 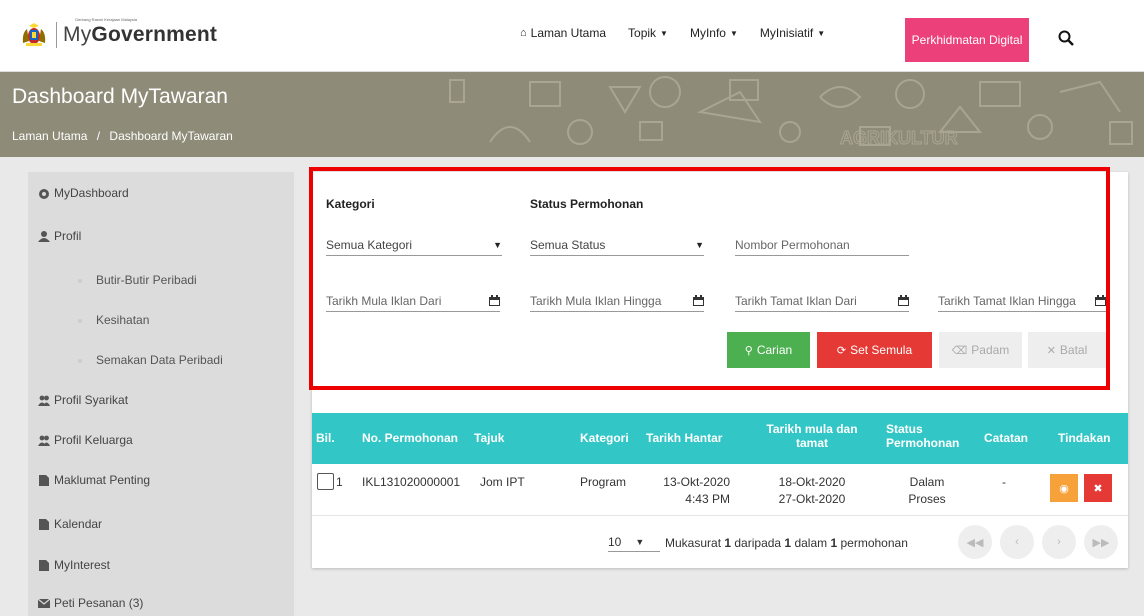 I want to click on nav-topik: Topik ▼, so click(x=648, y=33).